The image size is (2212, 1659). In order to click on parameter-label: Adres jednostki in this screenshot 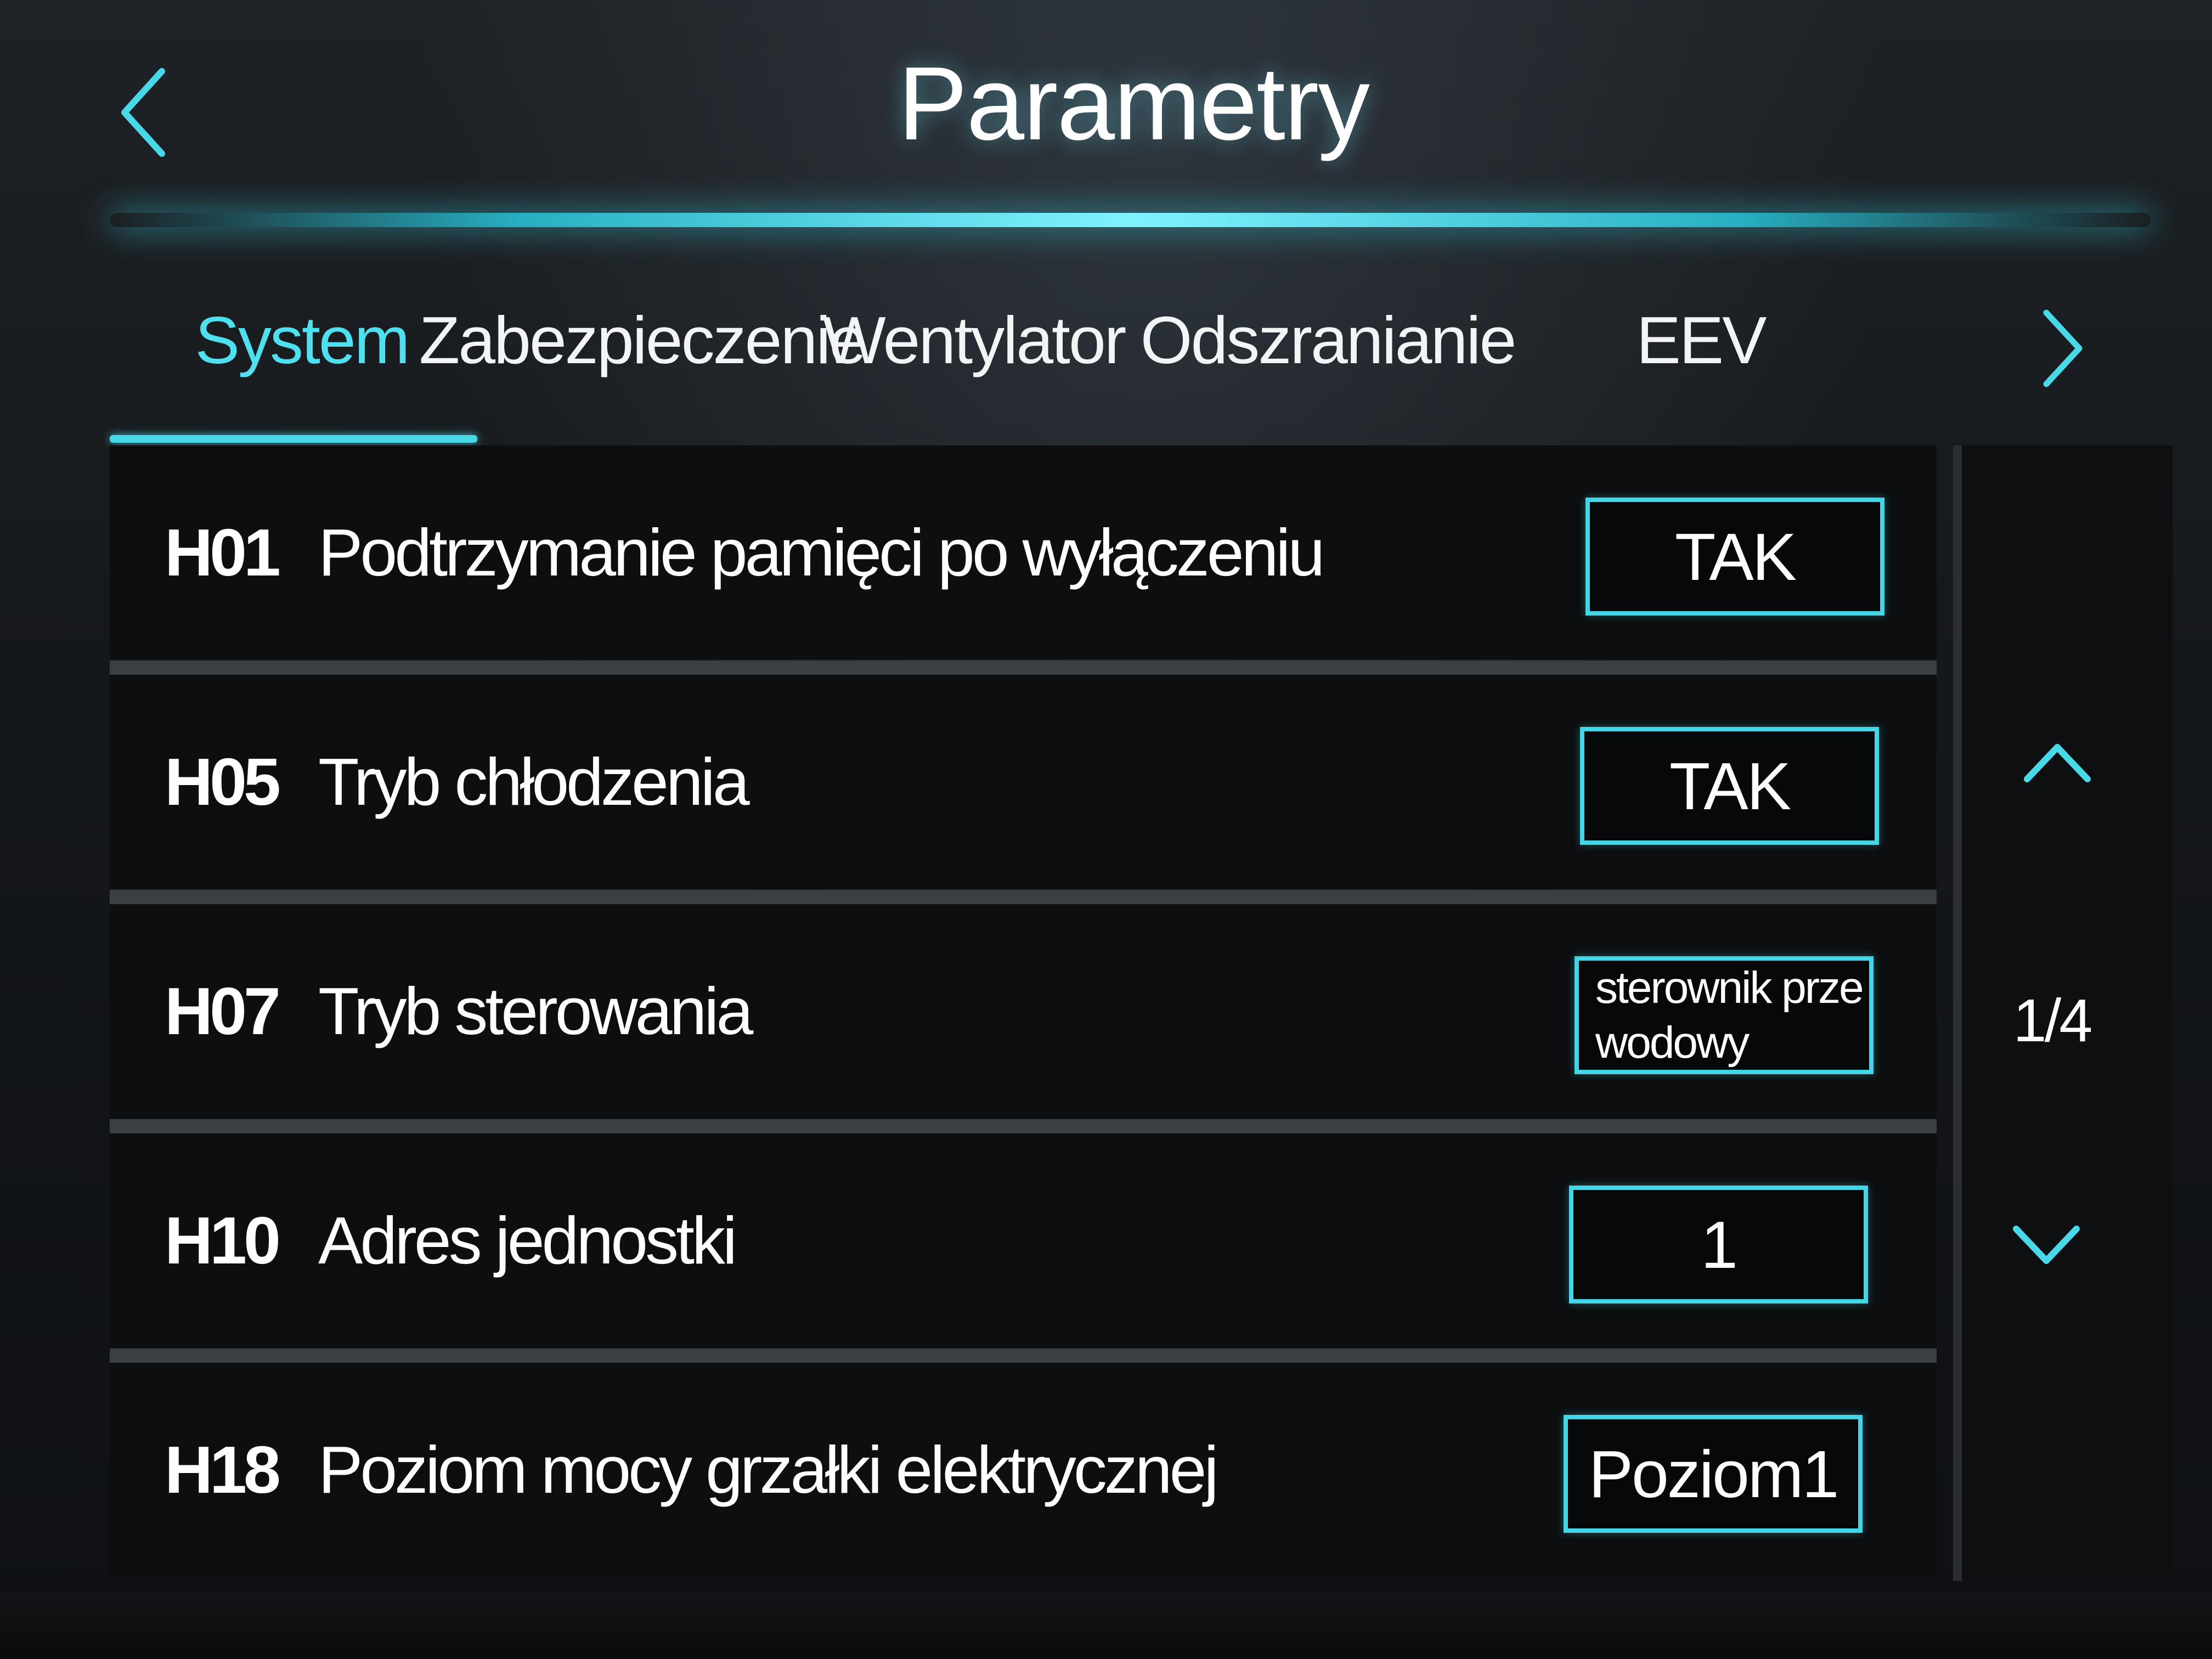, I will do `click(527, 1241)`.